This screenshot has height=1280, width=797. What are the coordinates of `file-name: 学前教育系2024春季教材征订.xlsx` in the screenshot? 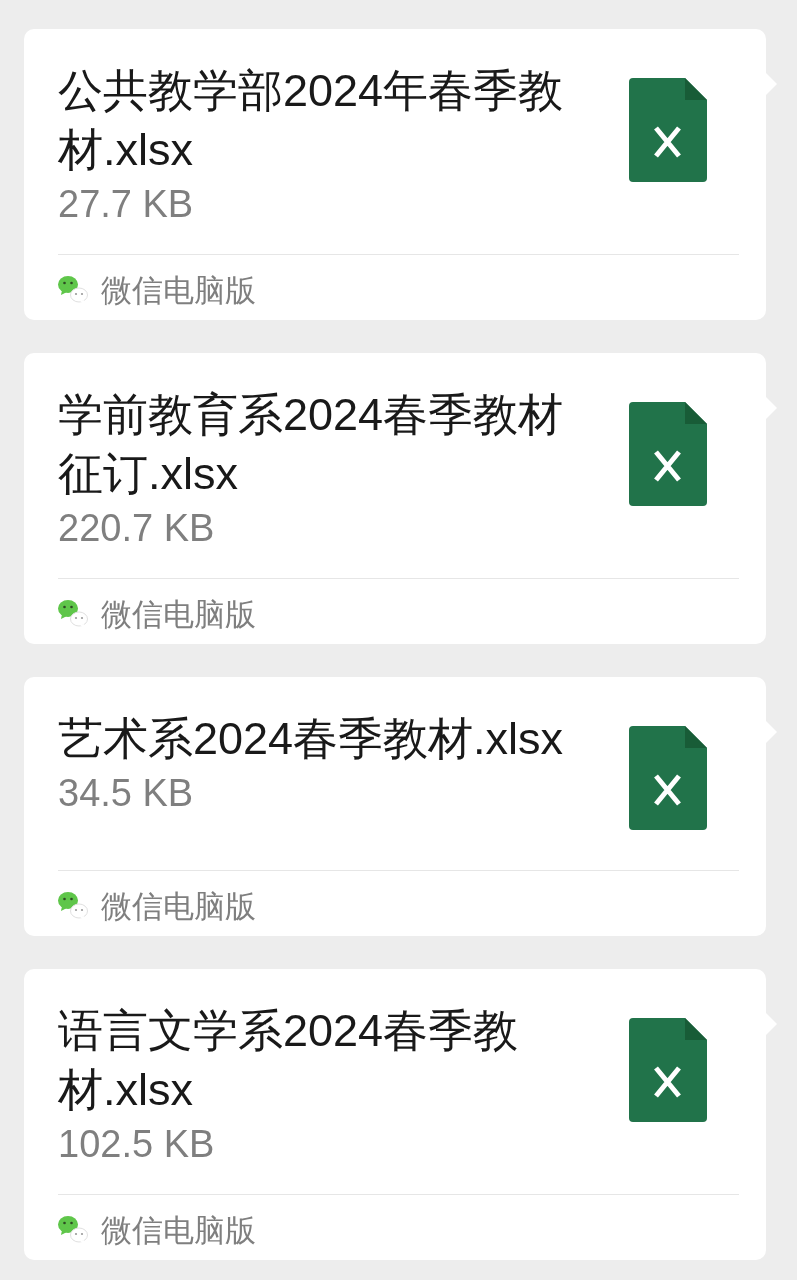 It's located at (311, 444).